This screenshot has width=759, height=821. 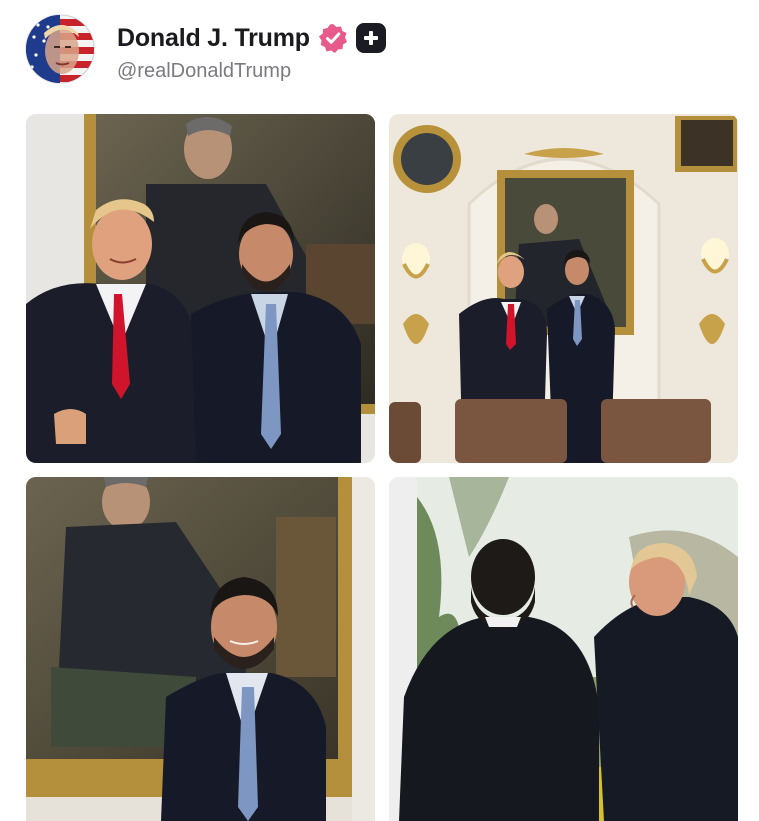 What do you see at coordinates (204, 71) in the screenshot?
I see `user-handle: @realDonaldTrump` at bounding box center [204, 71].